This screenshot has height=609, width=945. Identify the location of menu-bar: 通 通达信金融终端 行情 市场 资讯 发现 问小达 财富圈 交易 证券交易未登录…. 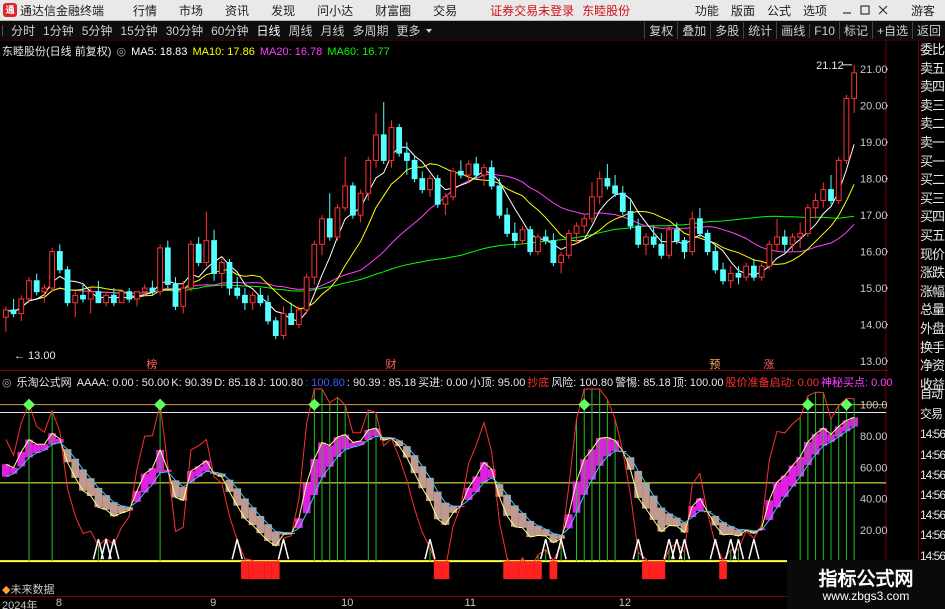
(472, 10).